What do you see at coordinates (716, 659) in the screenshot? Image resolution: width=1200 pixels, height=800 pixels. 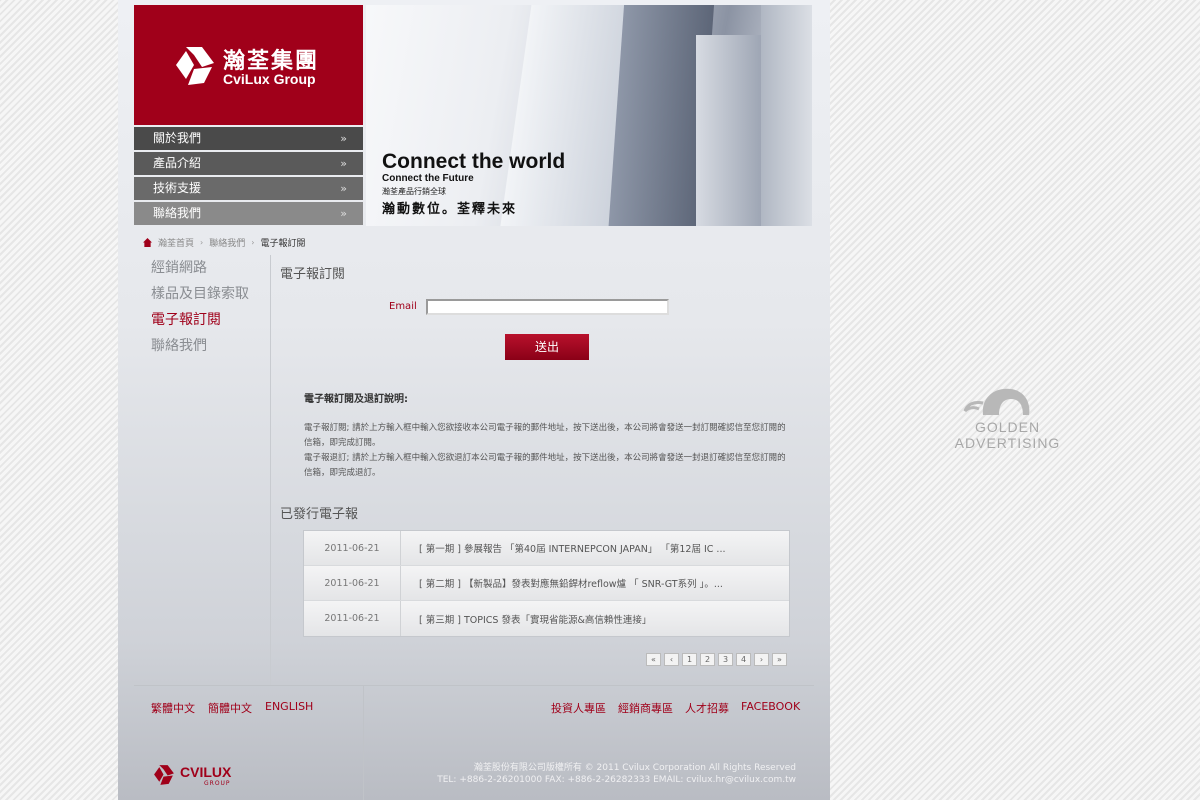 I see `pagination: « ‹ 1 2 3 4 › »` at bounding box center [716, 659].